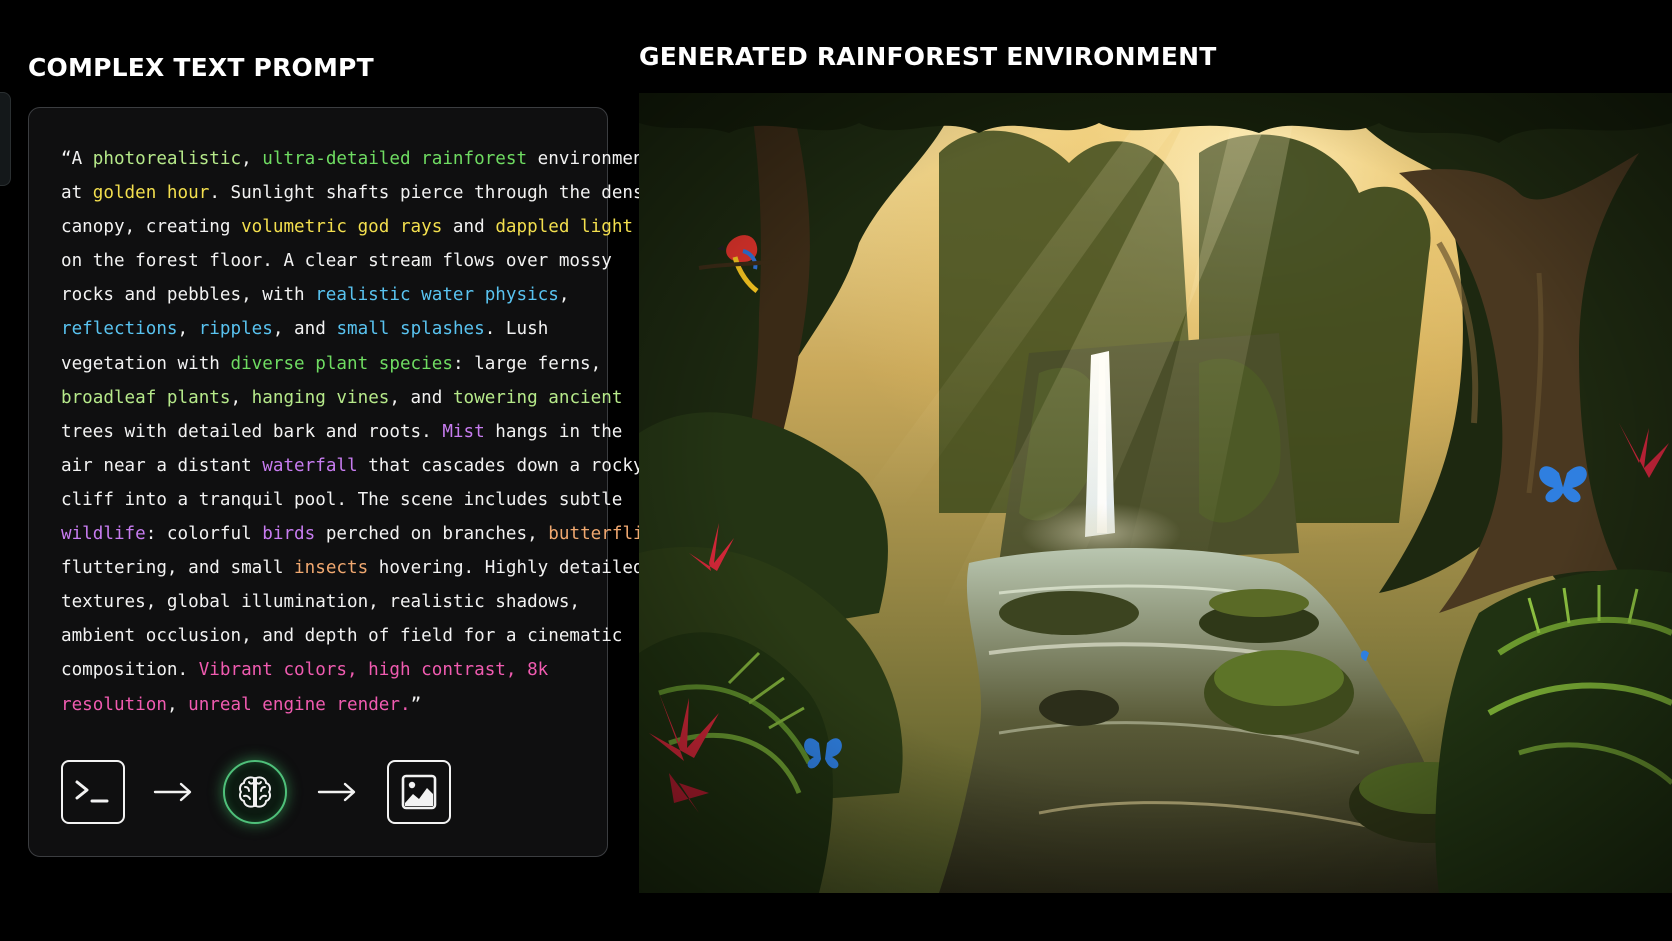 The width and height of the screenshot is (1672, 941). I want to click on side-drawer-tab, so click(5, 139).